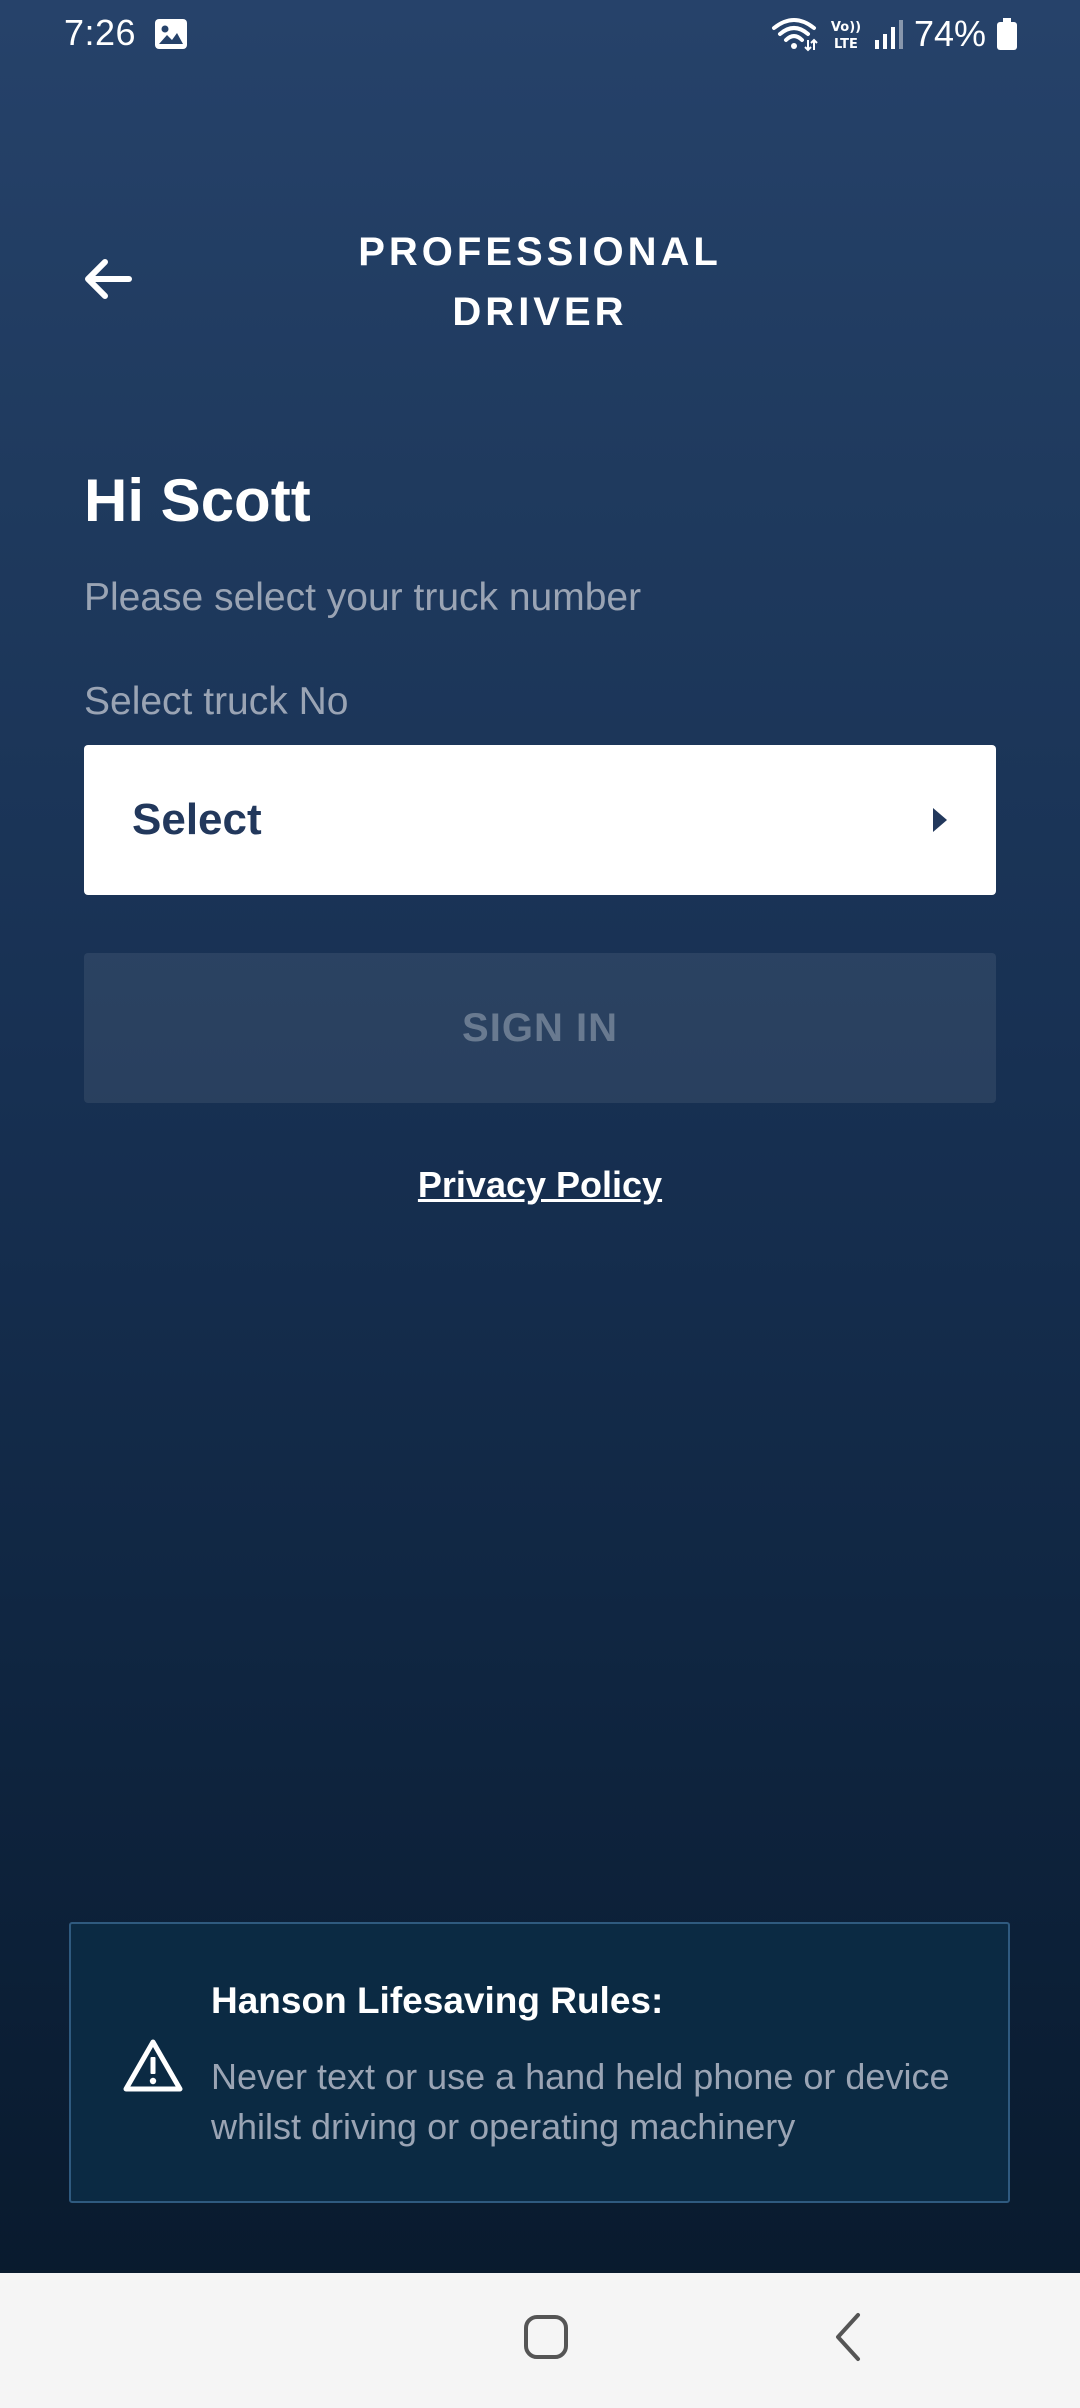  Describe the element at coordinates (940, 820) in the screenshot. I see `chevron-right-icon` at that location.